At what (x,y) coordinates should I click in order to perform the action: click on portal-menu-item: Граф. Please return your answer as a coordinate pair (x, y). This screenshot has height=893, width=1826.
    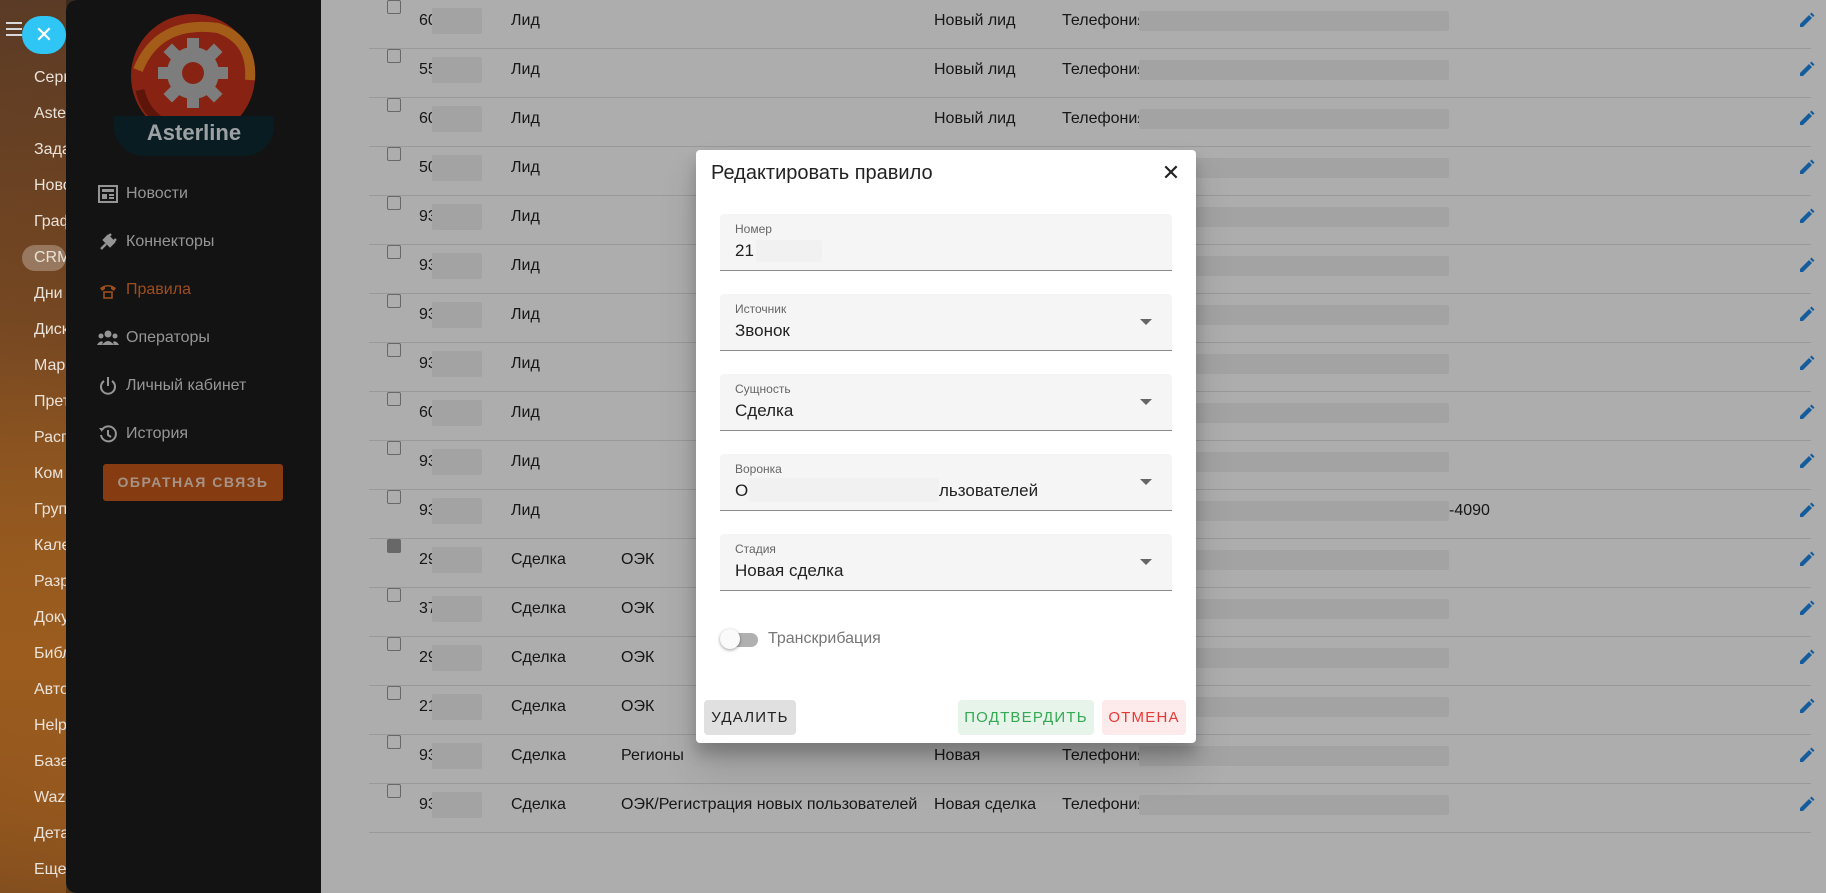
    Looking at the image, I should click on (33, 222).